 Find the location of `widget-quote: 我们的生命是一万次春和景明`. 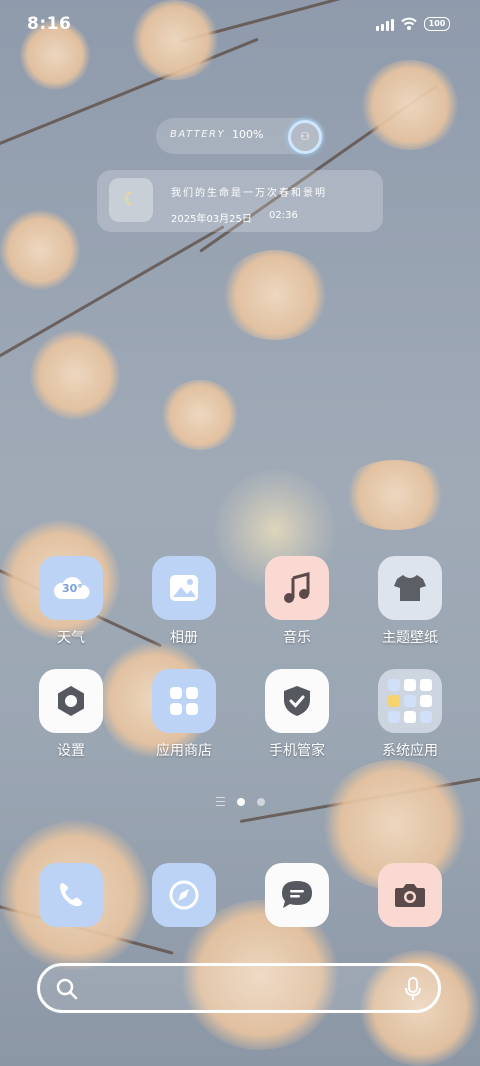

widget-quote: 我们的生命是一万次春和景明 is located at coordinates (249, 193).